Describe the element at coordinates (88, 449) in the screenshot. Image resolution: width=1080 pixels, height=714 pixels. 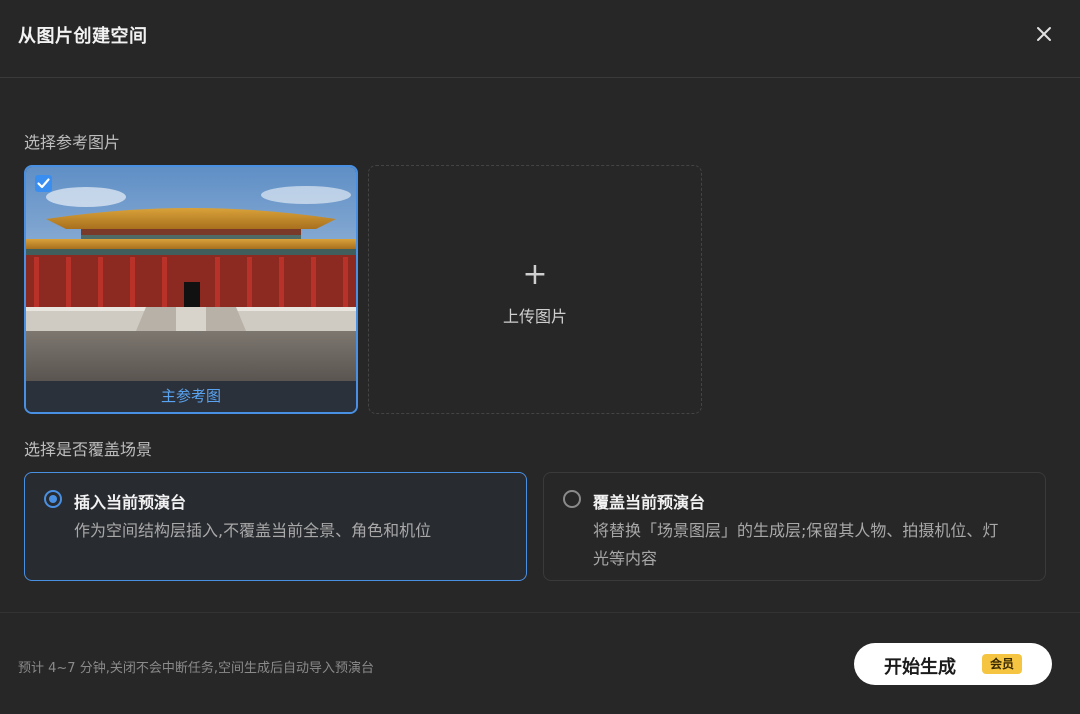
I see `overlay-section-label: 选择是否覆盖场景` at that location.